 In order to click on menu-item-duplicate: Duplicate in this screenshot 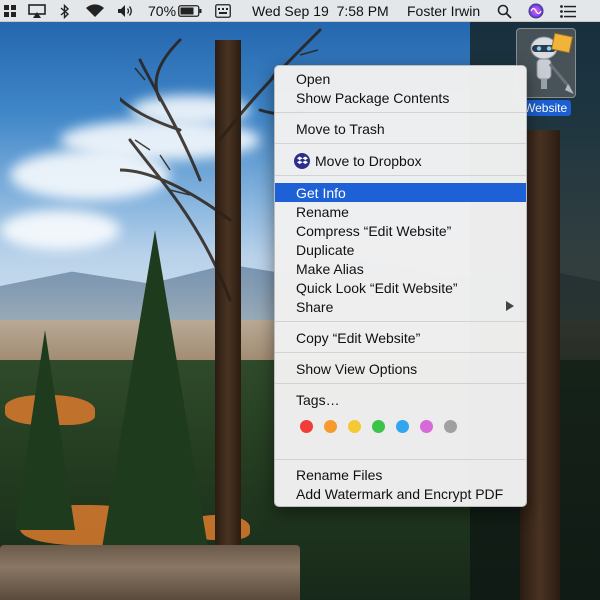, I will do `click(400, 249)`.